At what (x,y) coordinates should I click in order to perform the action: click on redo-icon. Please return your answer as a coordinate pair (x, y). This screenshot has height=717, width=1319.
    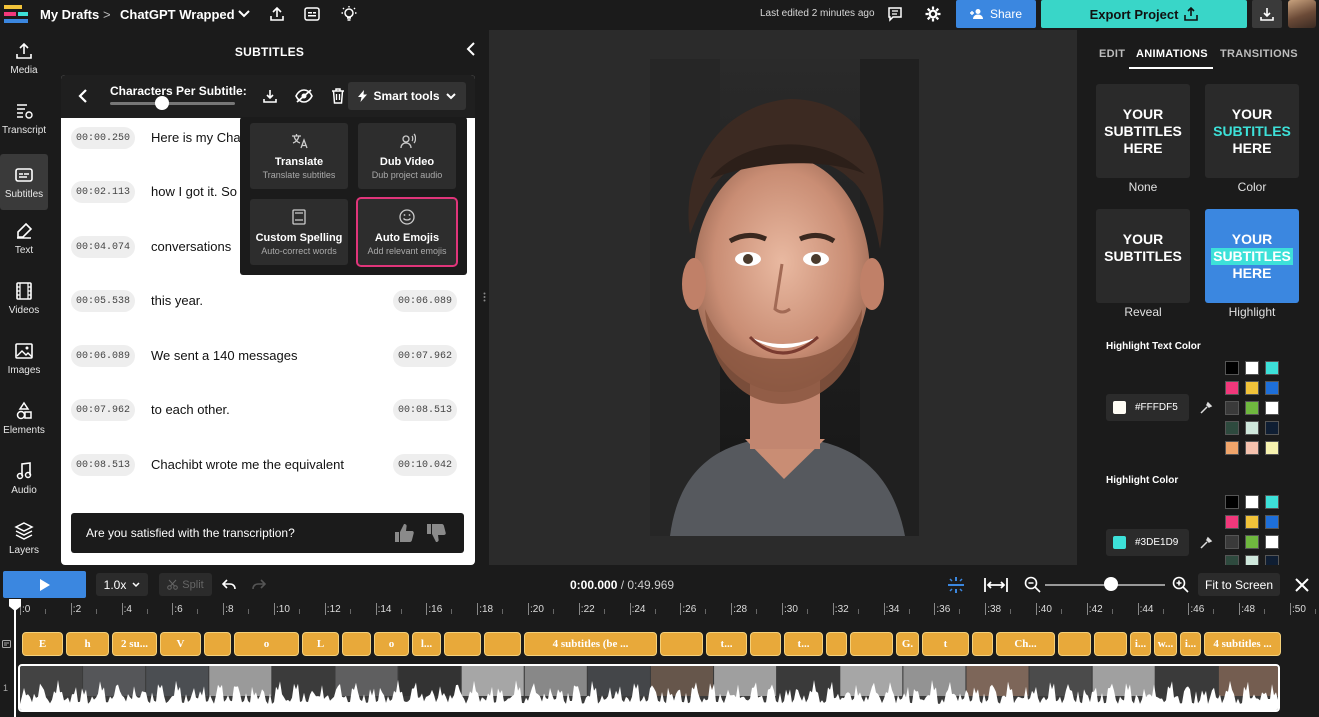
    Looking at the image, I should click on (259, 585).